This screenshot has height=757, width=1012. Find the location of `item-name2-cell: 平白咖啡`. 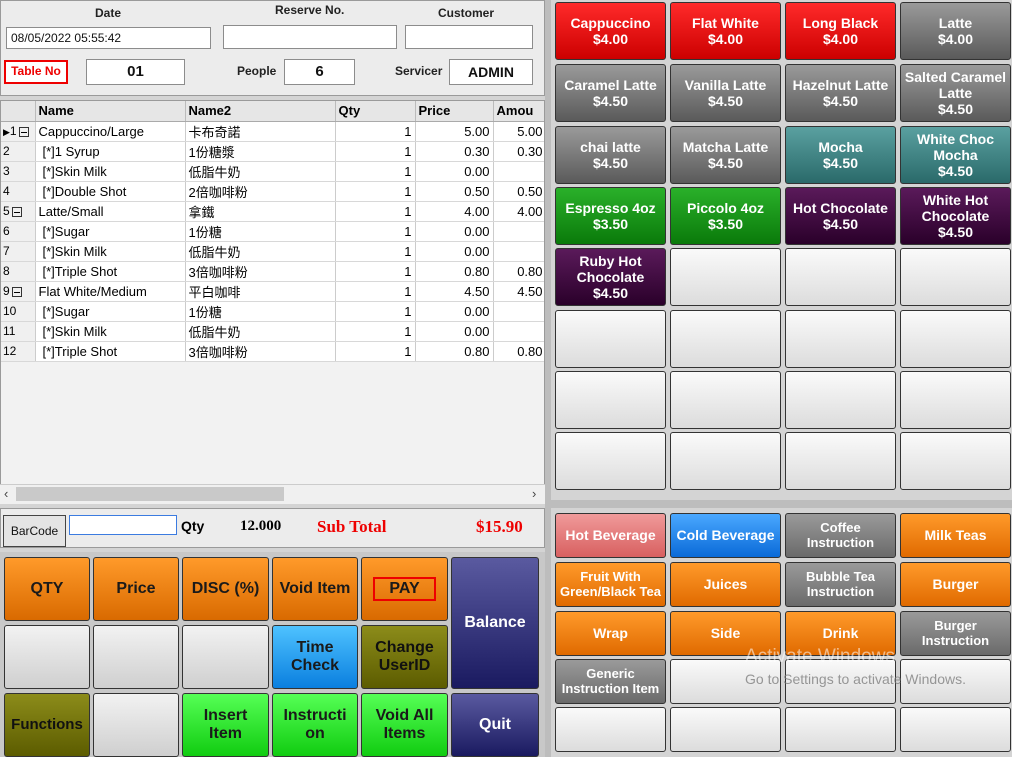

item-name2-cell: 平白咖啡 is located at coordinates (260, 291).